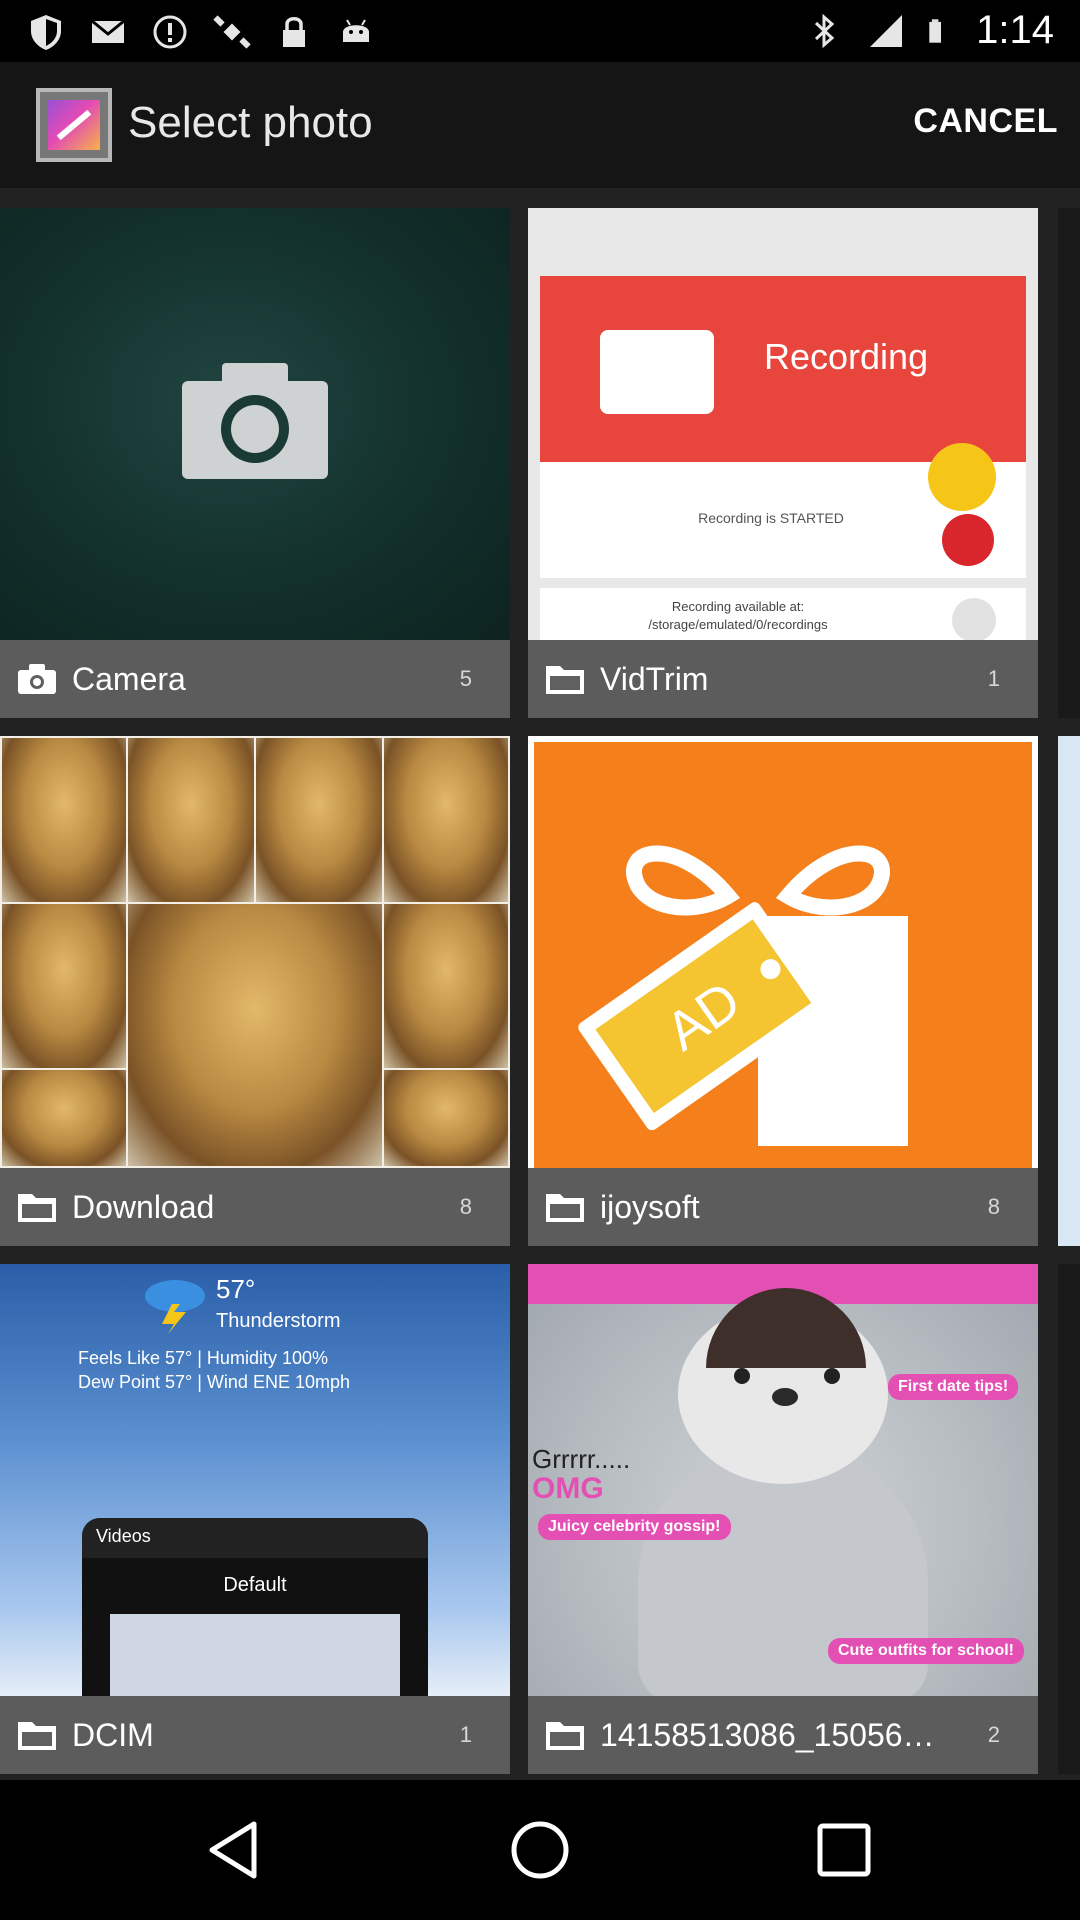 The width and height of the screenshot is (1080, 1920). I want to click on recording-label: Recording, so click(846, 356).